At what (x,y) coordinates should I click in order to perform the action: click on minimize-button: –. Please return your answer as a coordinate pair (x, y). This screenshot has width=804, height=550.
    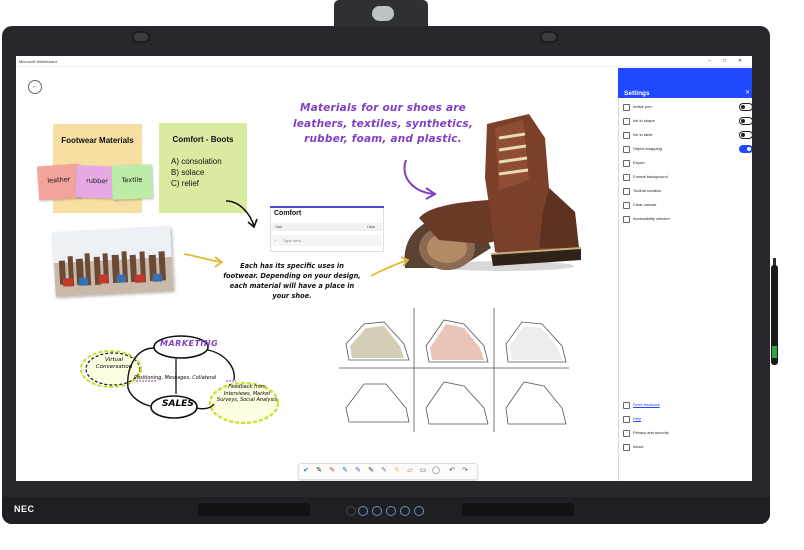
    Looking at the image, I should click on (709, 61).